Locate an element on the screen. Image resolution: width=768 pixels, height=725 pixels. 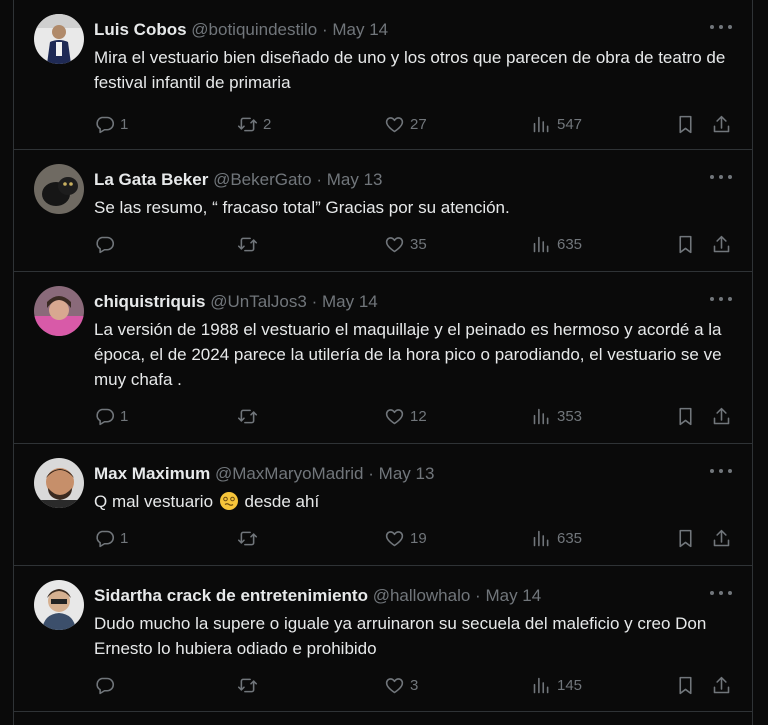
display-name: chiquistriquis is located at coordinates (149, 301).